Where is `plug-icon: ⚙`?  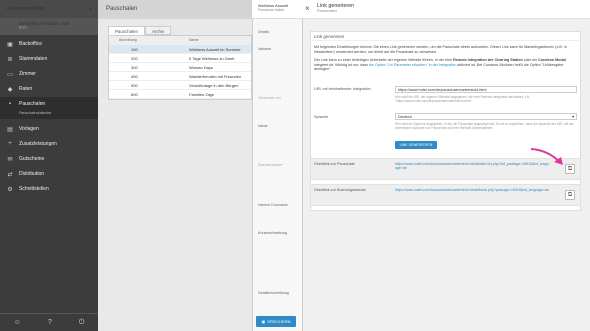 plug-icon: ⚙ is located at coordinates (10, 189).